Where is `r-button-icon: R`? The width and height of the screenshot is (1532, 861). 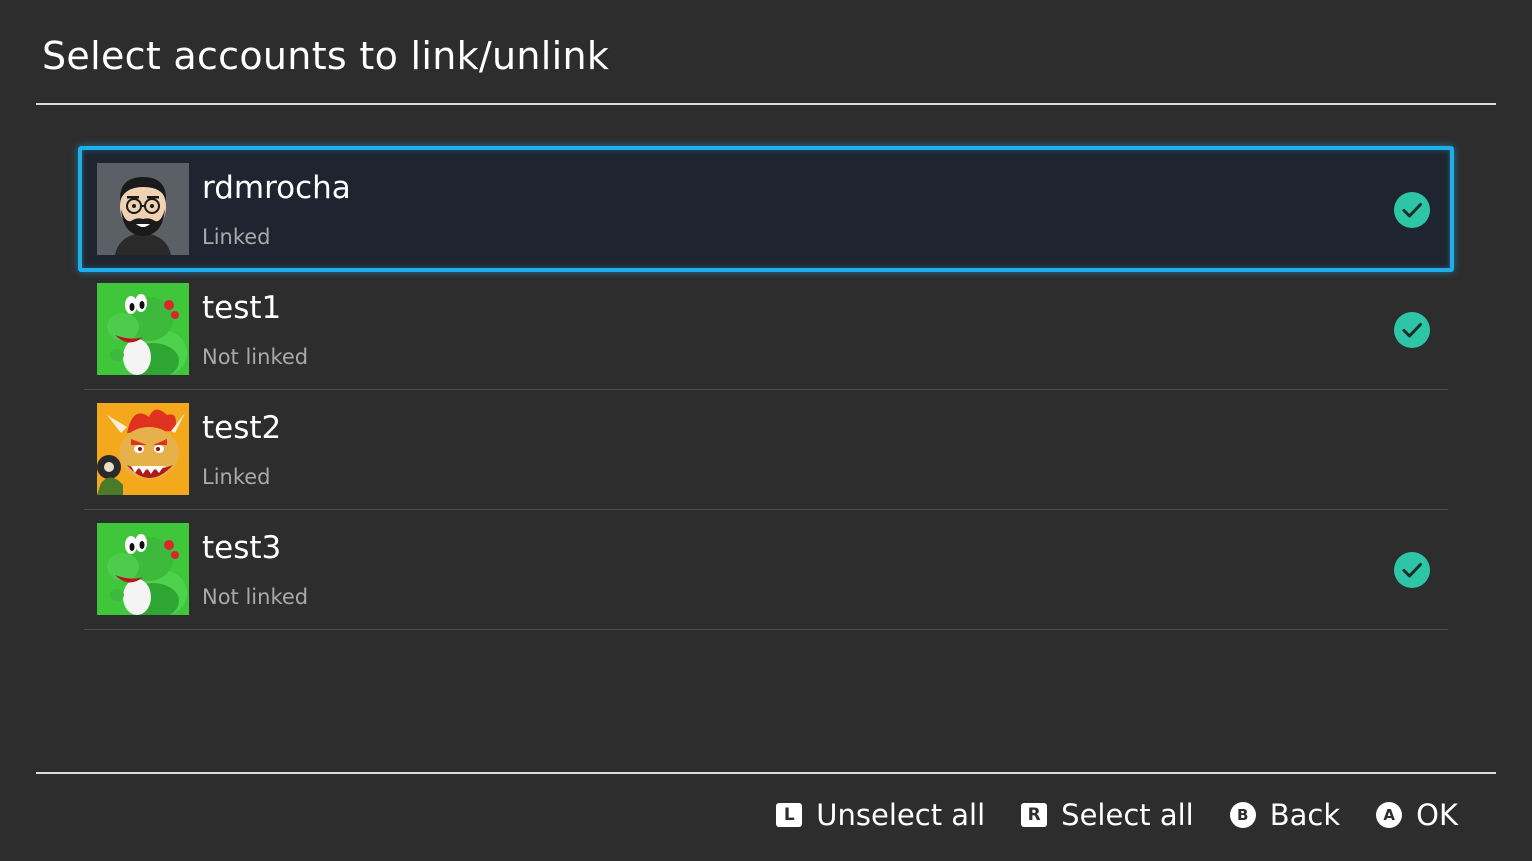 r-button-icon: R is located at coordinates (1034, 815).